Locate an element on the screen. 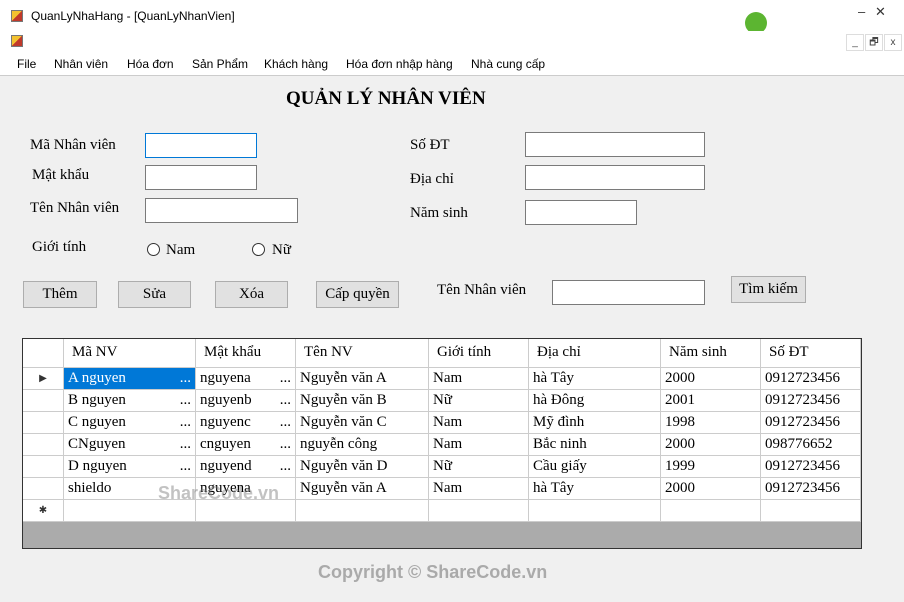 The width and height of the screenshot is (904, 602). tim-kiem-button: Tìm kiếm is located at coordinates (768, 289).